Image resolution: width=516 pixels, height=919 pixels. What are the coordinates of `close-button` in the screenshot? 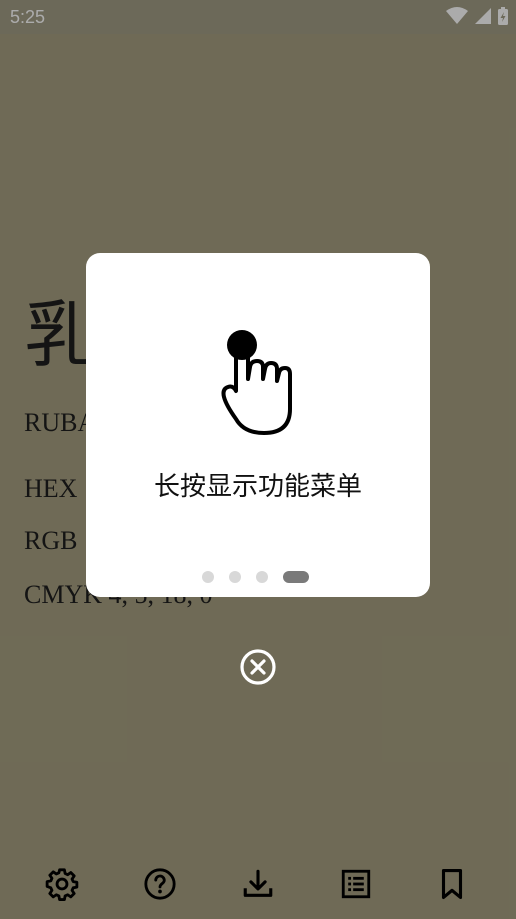 It's located at (258, 667).